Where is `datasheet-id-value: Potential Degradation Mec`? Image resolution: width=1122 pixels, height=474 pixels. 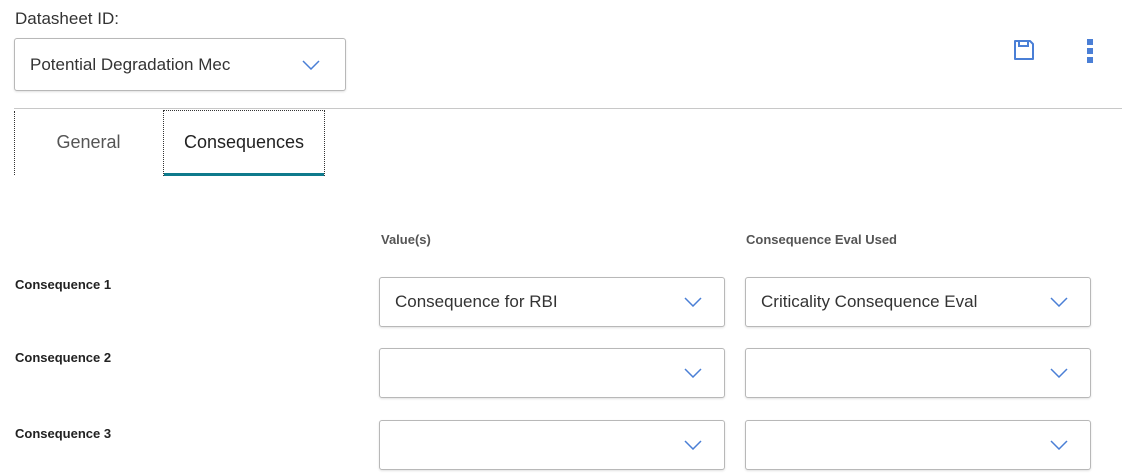
datasheet-id-value: Potential Degradation Mec is located at coordinates (130, 64).